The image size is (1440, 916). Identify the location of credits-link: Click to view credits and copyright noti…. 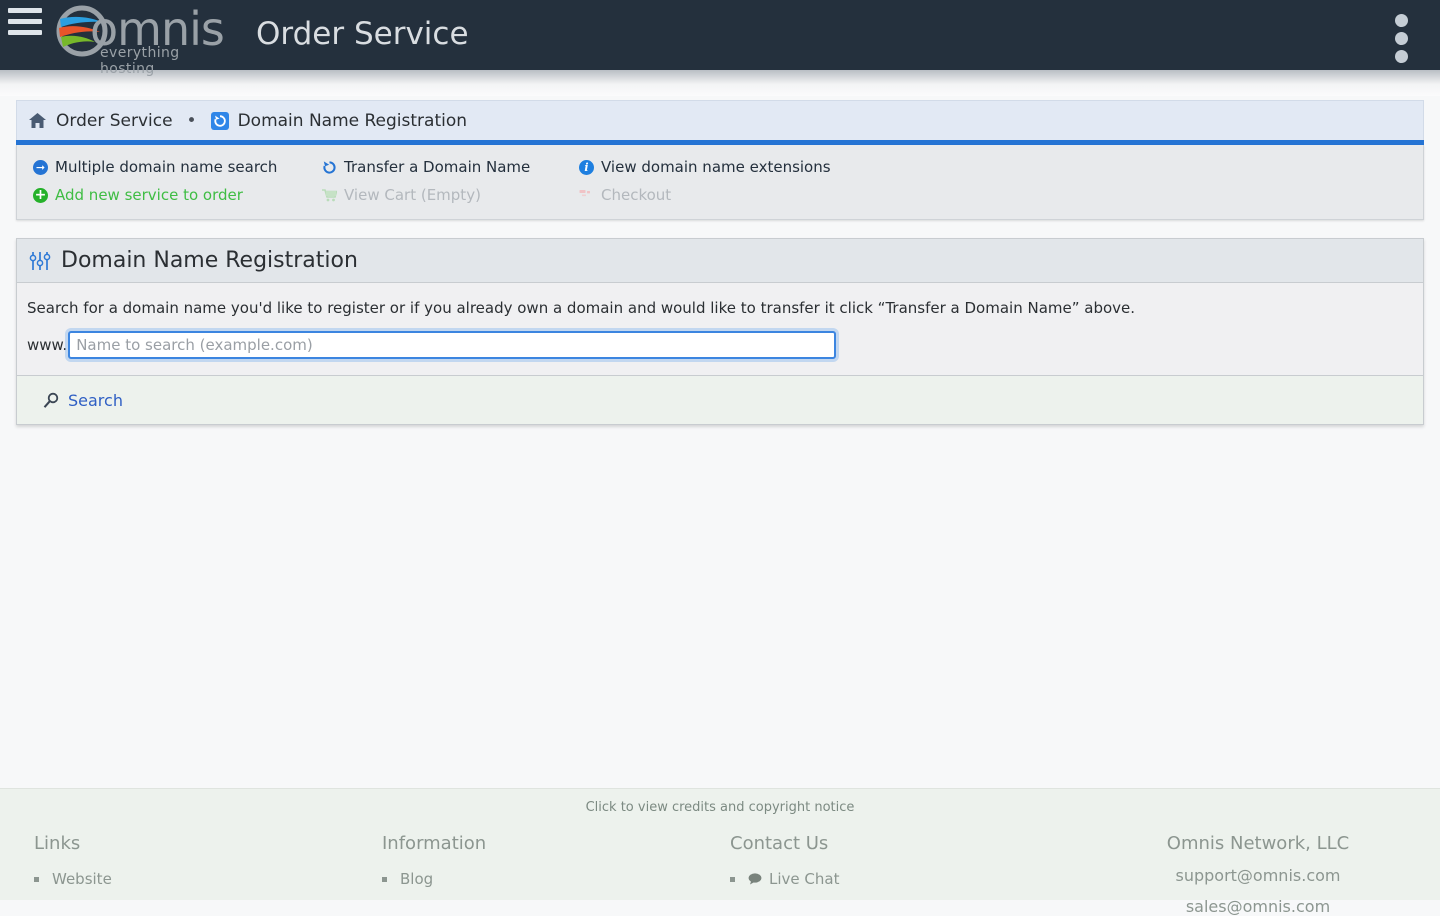
(720, 802).